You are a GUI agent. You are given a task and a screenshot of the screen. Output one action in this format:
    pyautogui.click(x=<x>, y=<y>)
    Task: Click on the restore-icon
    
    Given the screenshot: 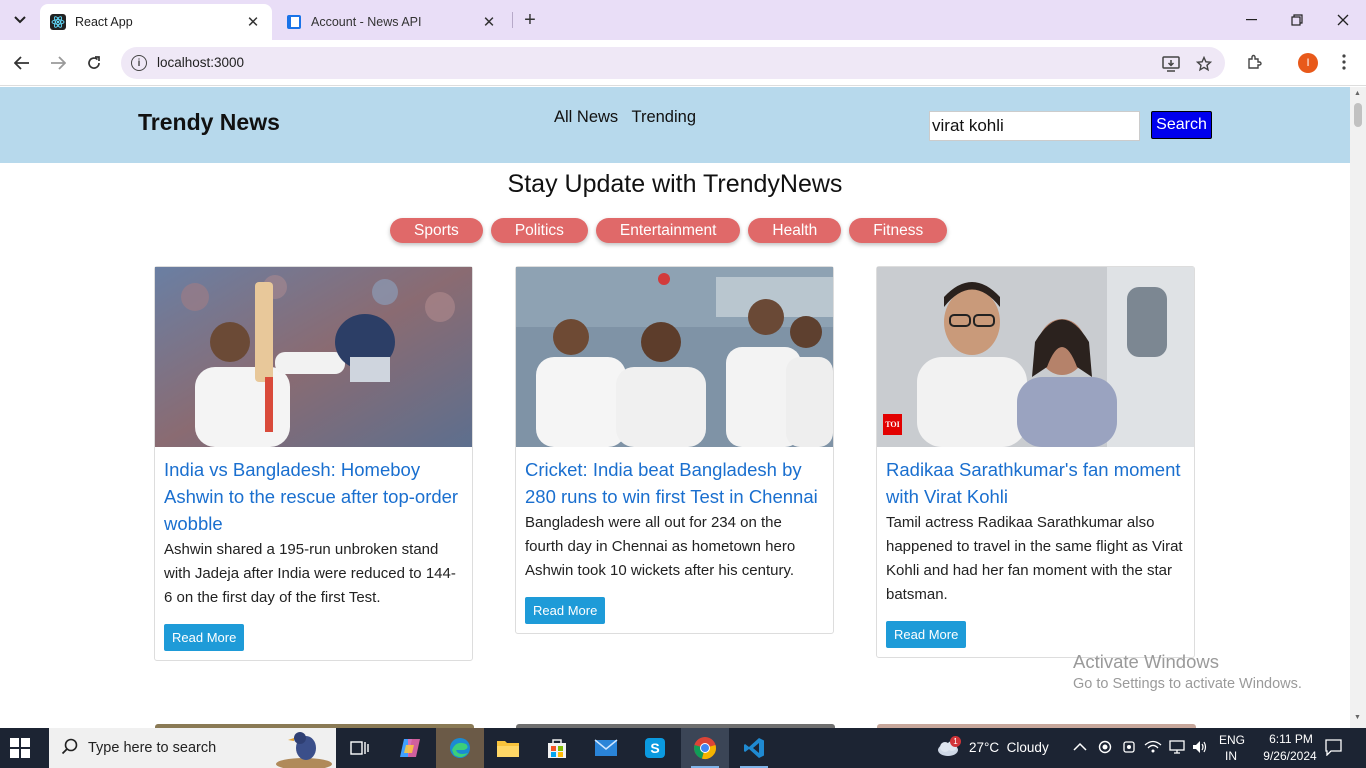 What is the action you would take?
    pyautogui.click(x=1297, y=20)
    